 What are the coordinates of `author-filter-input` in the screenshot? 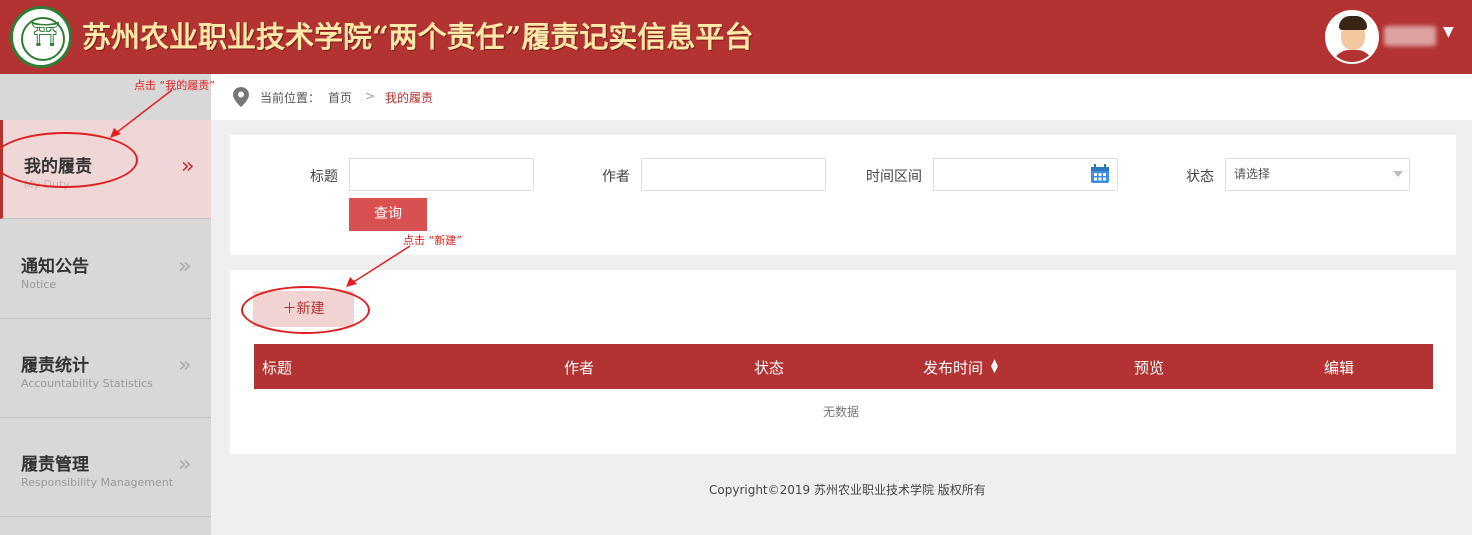 It's located at (733, 174).